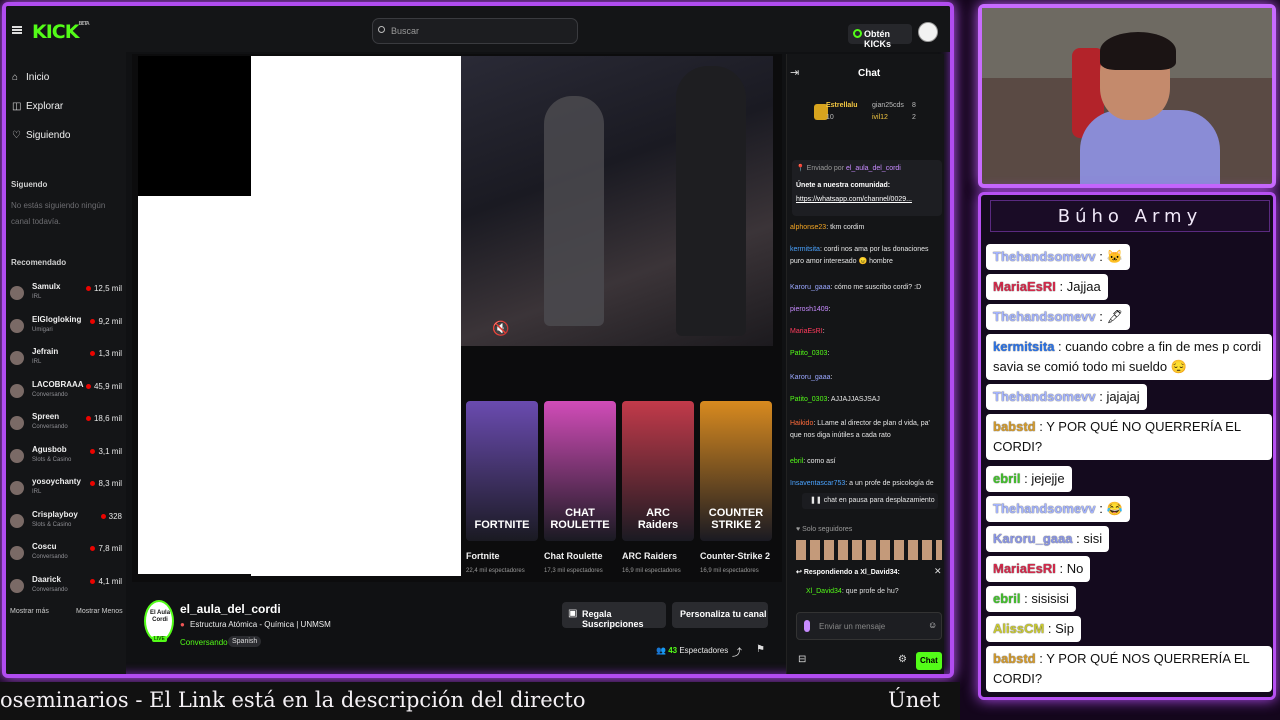 Image resolution: width=1280 pixels, height=720 pixels. Describe the element at coordinates (929, 661) in the screenshot. I see `send-chat-button: Chat` at that location.